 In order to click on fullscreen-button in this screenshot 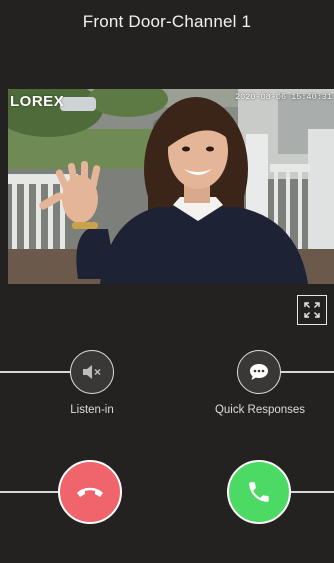, I will do `click(312, 310)`.